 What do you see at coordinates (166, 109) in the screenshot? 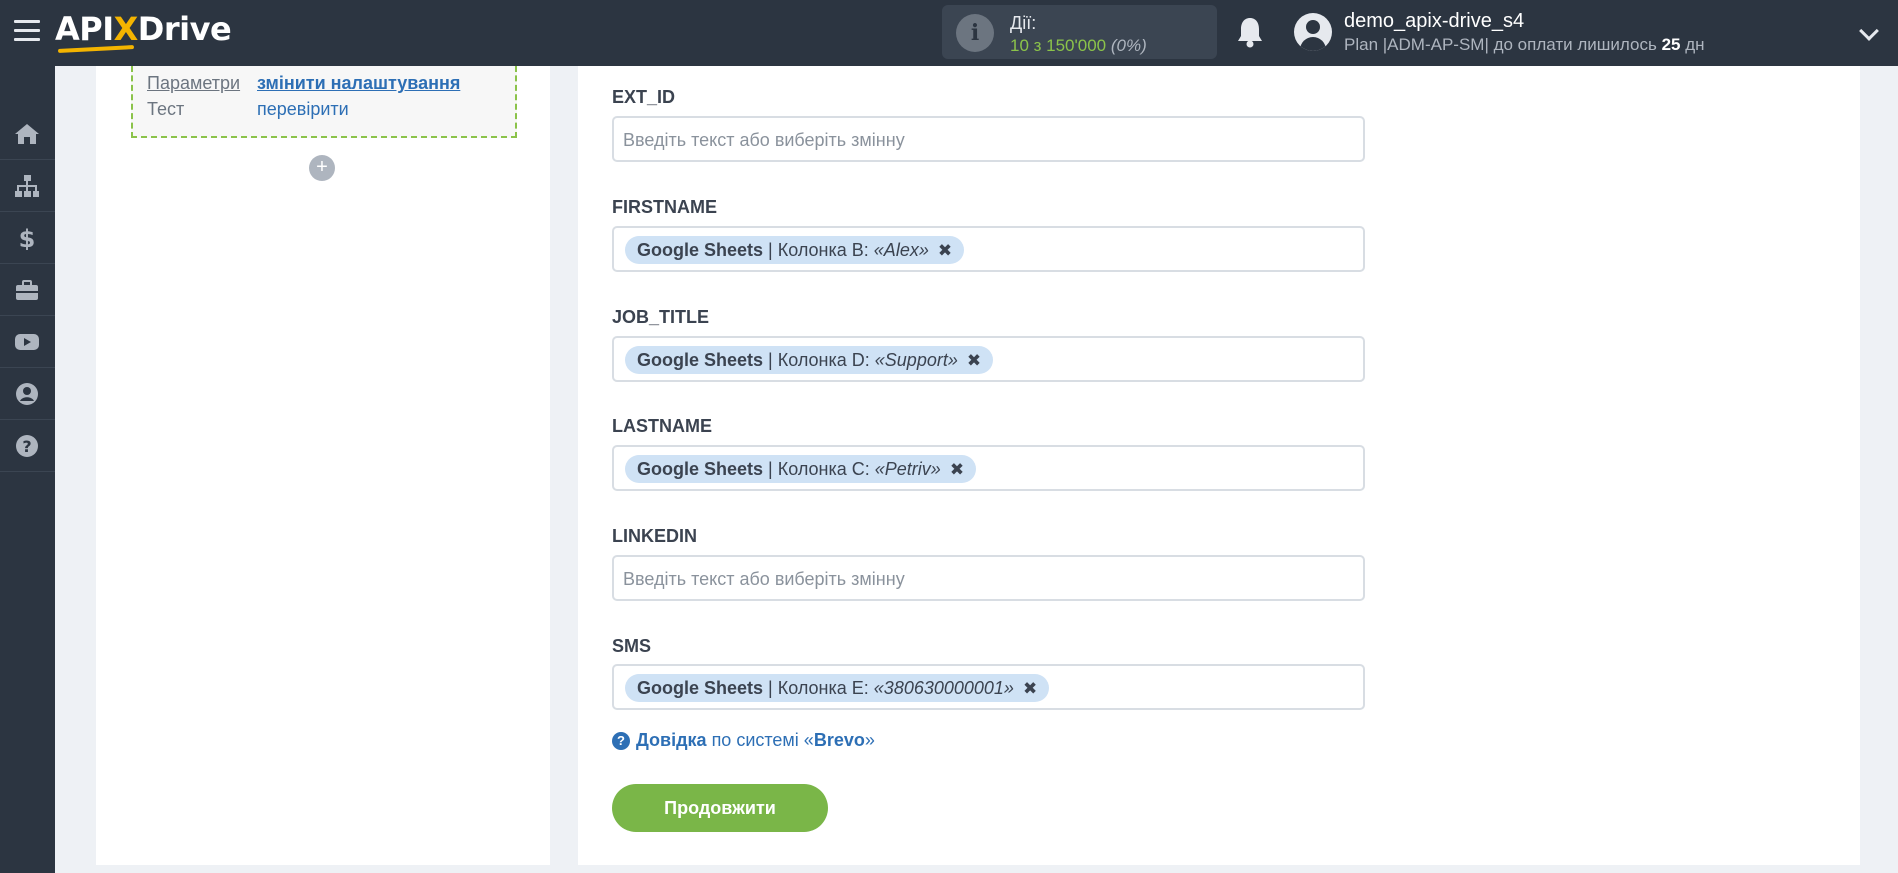
I see `test-label: Тест` at bounding box center [166, 109].